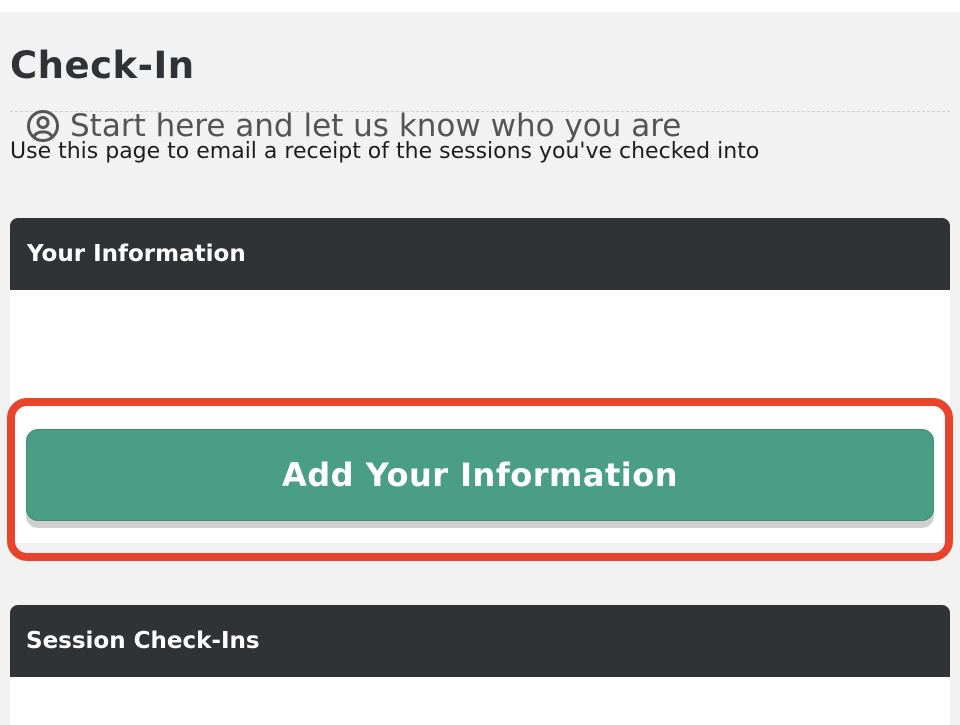 This screenshot has height=725, width=960. Describe the element at coordinates (480, 475) in the screenshot. I see `add-your-information-button: Add Your Information` at that location.